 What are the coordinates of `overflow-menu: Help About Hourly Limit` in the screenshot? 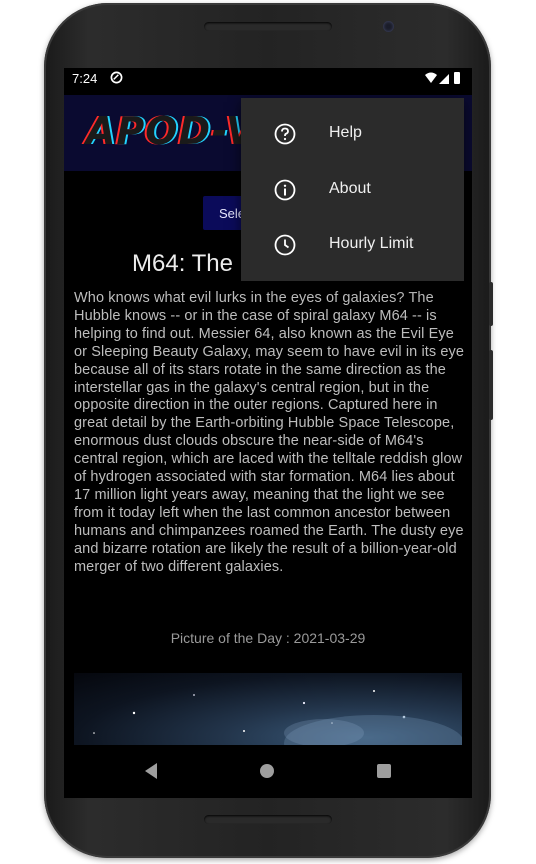 It's located at (352, 189).